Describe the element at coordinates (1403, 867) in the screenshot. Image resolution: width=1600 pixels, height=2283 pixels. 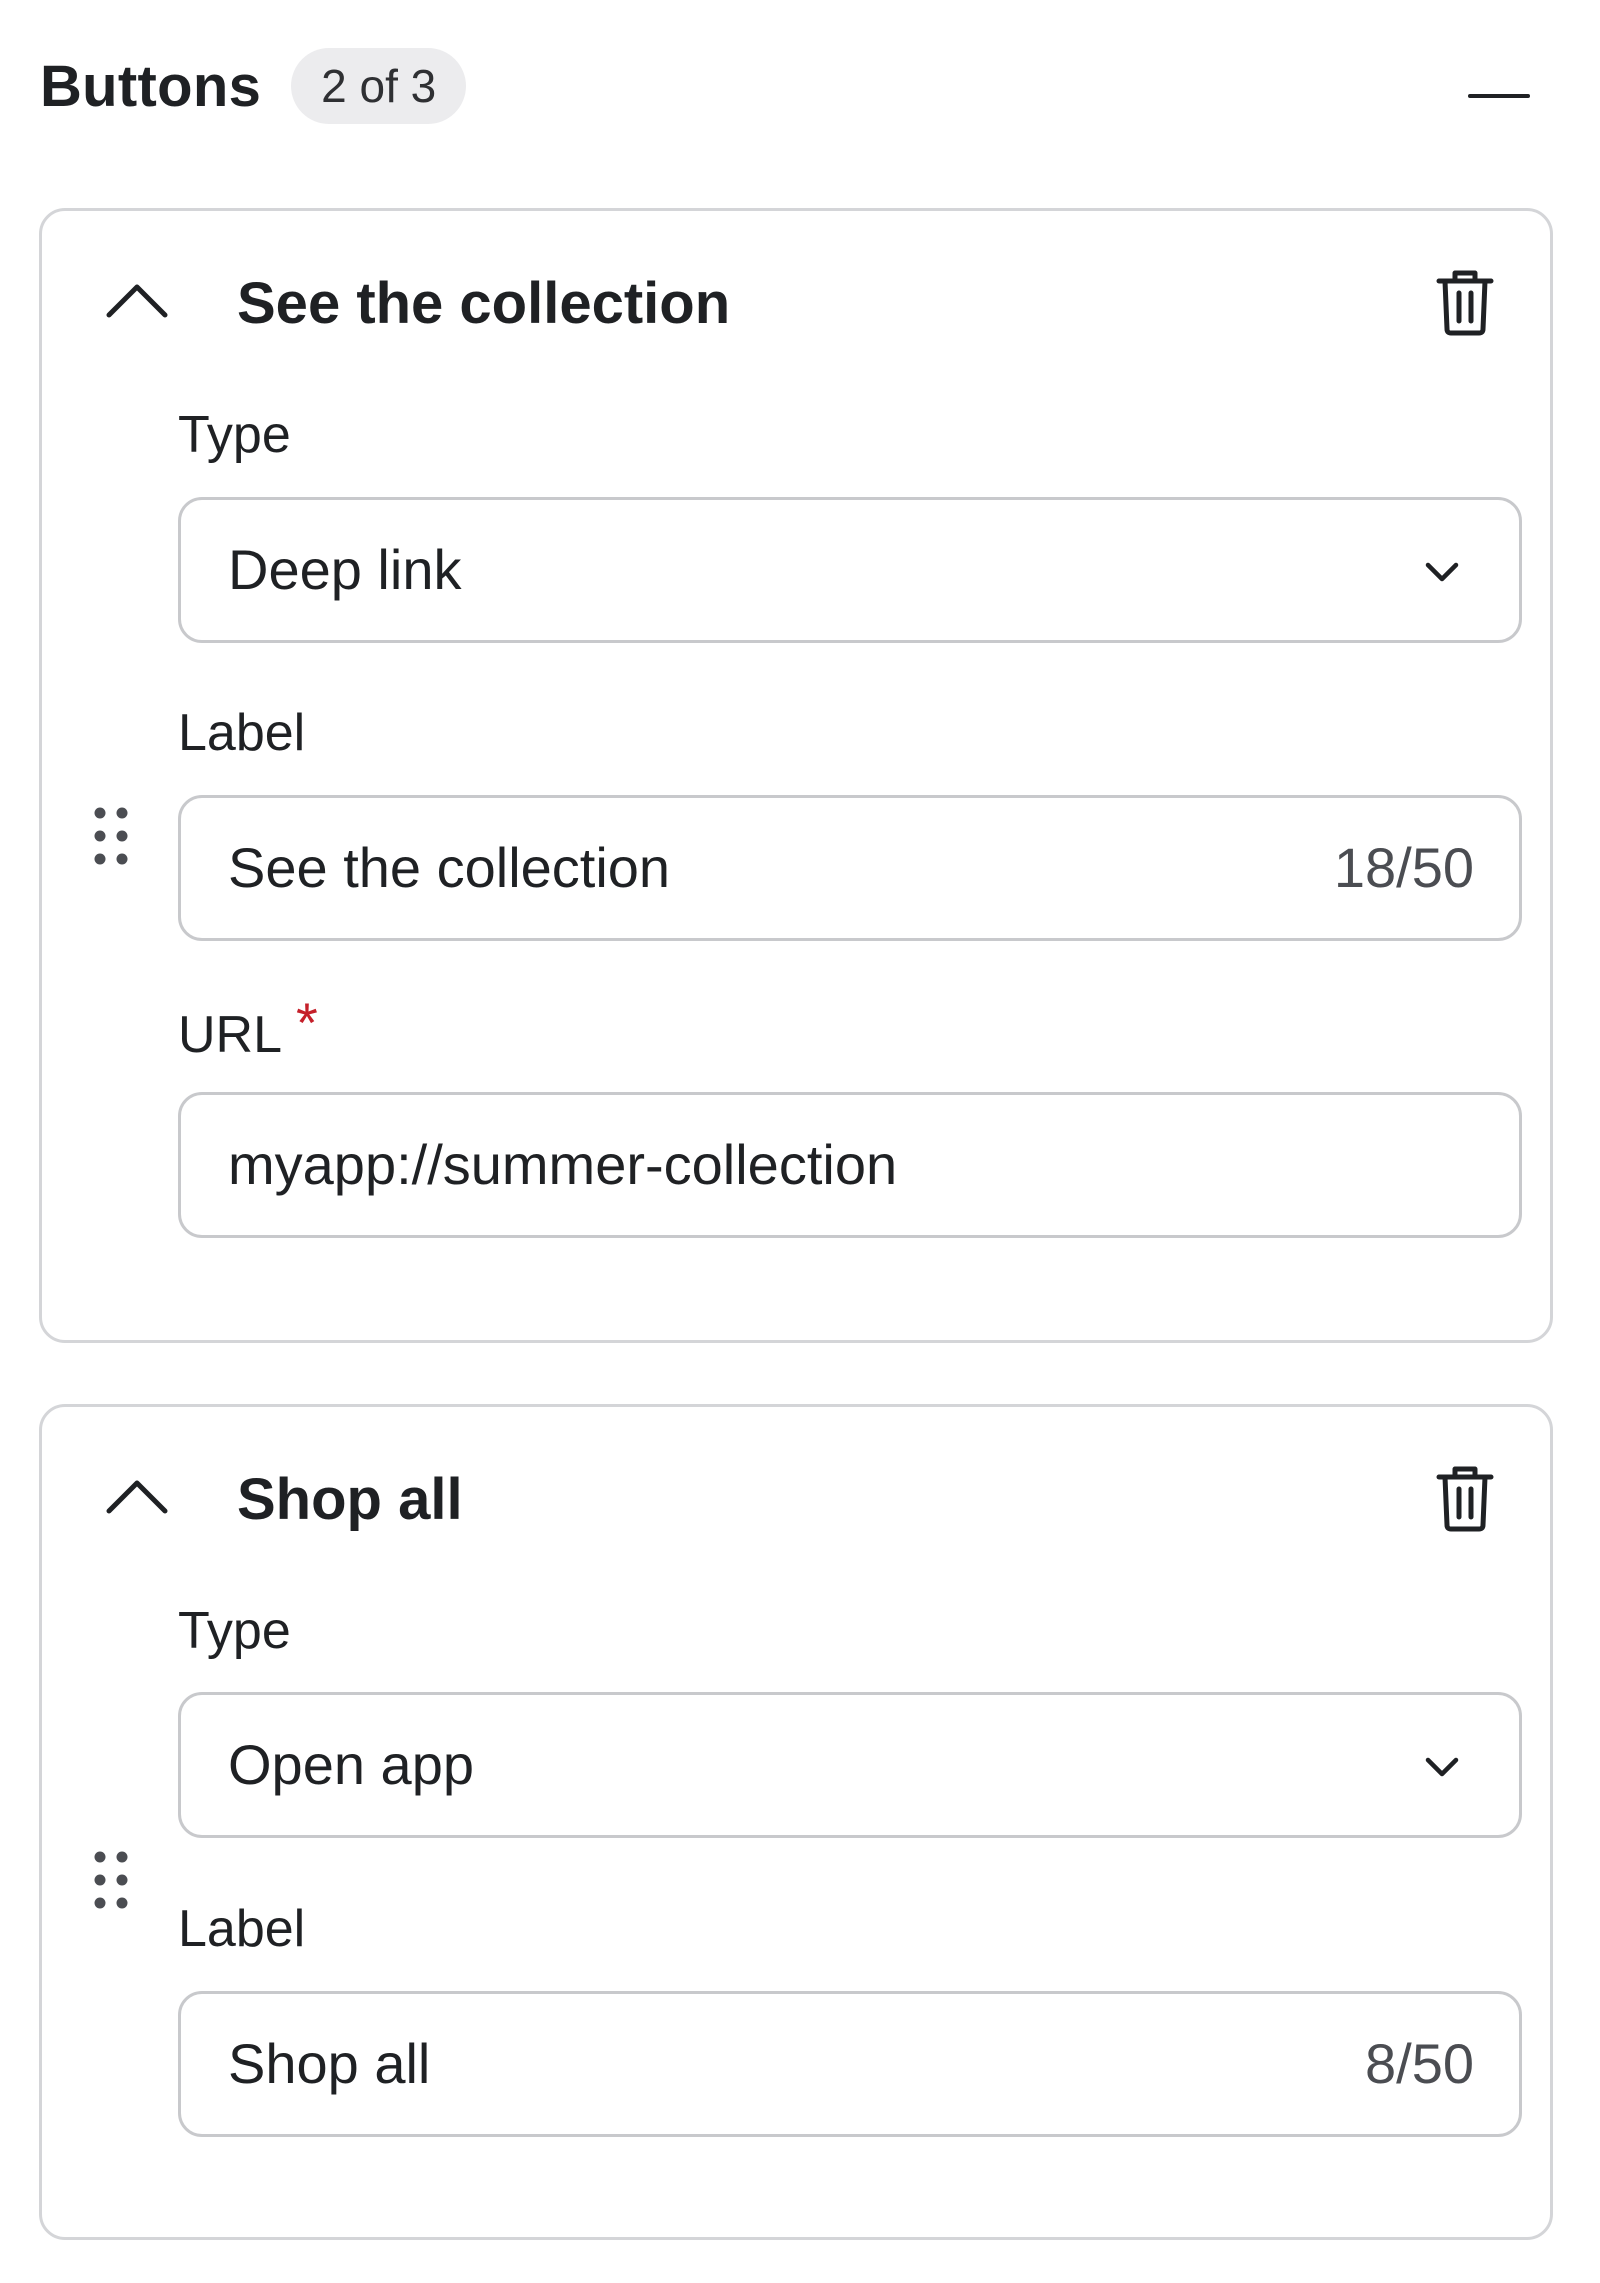
I see `character-counter: 18/50` at that location.